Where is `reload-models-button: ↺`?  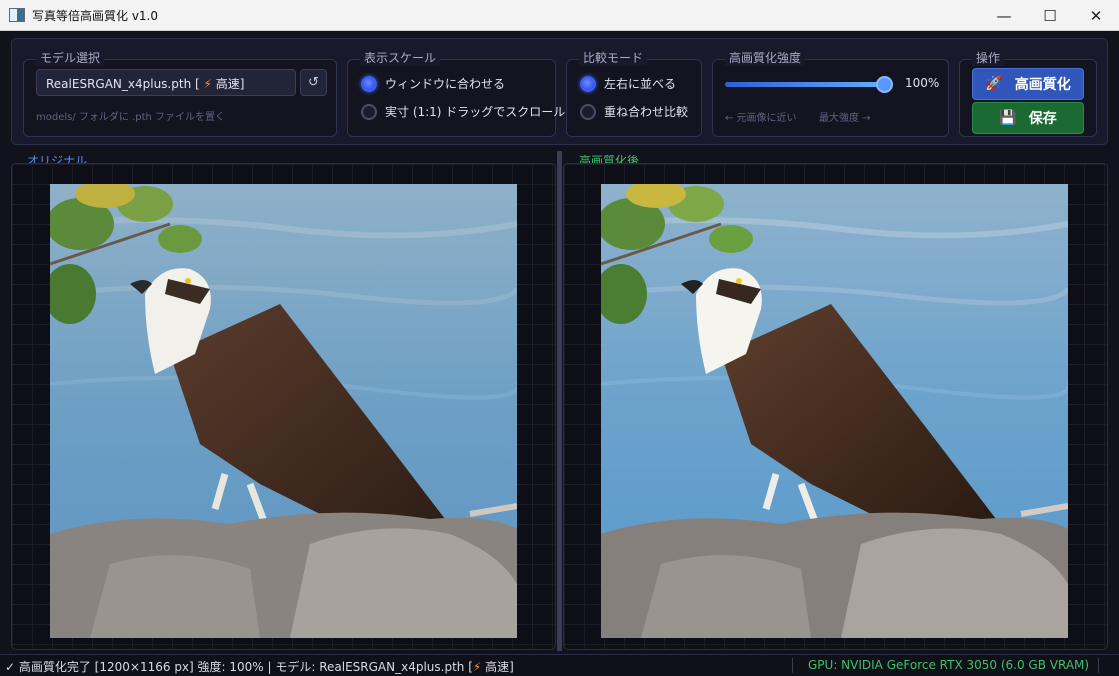
reload-models-button: ↺ is located at coordinates (313, 82).